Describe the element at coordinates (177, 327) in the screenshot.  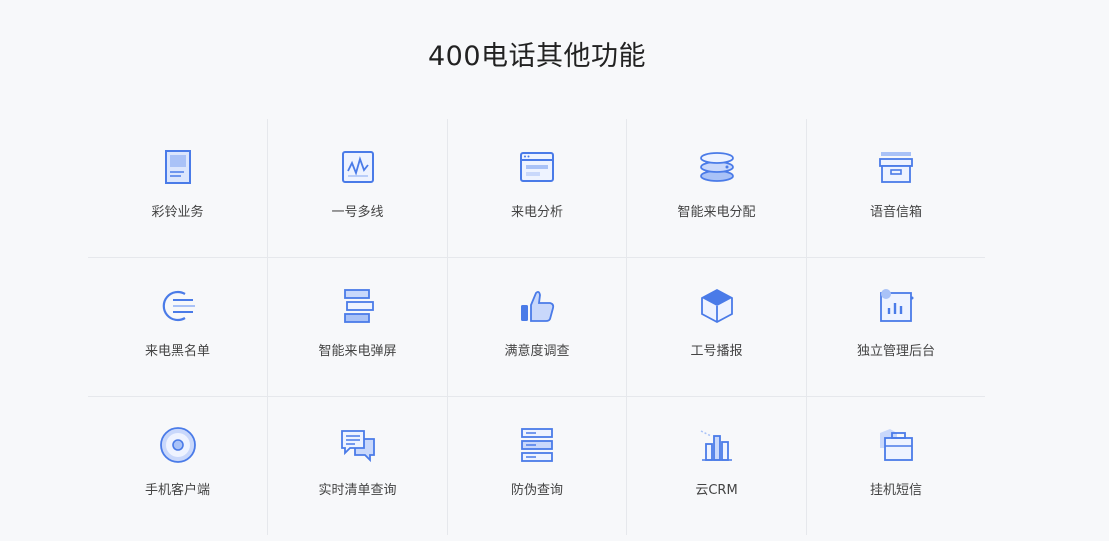
I see `feature-item-call-blacklist: 来电黑名单` at that location.